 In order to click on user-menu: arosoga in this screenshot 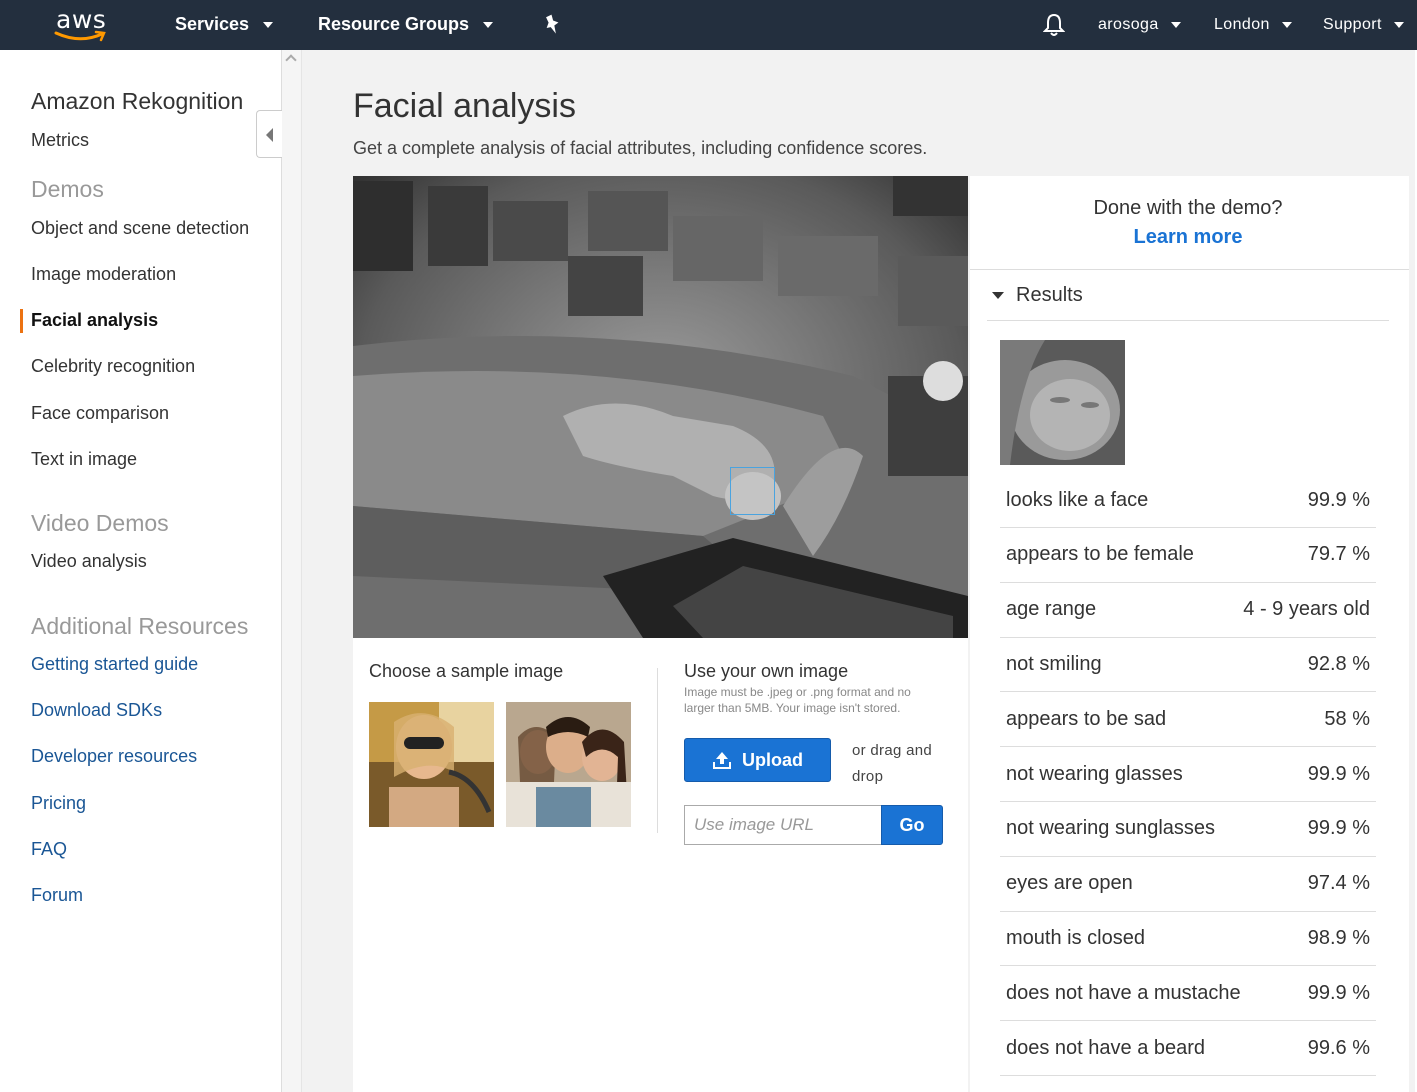, I will do `click(1139, 25)`.